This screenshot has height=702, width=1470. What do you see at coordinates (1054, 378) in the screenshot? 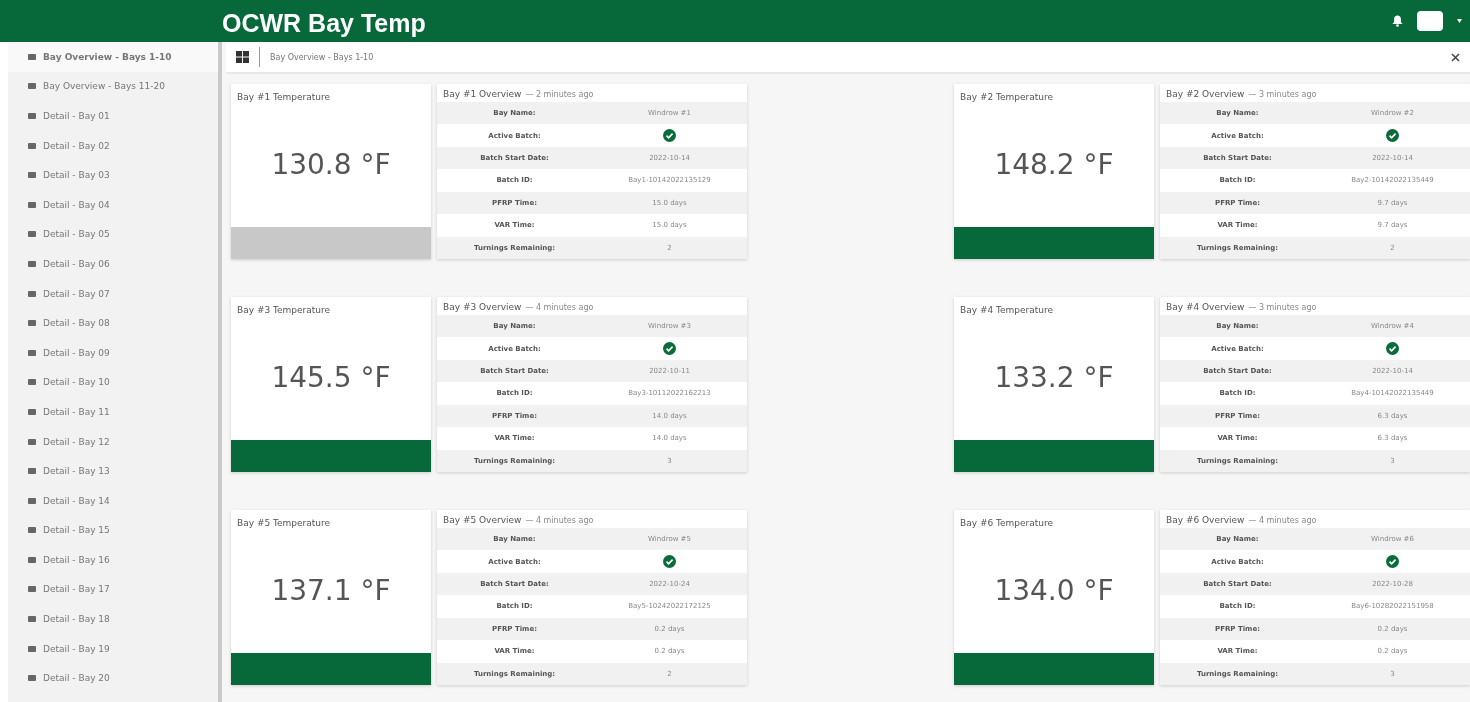
I see `temperature-reading: 133.2 °F` at bounding box center [1054, 378].